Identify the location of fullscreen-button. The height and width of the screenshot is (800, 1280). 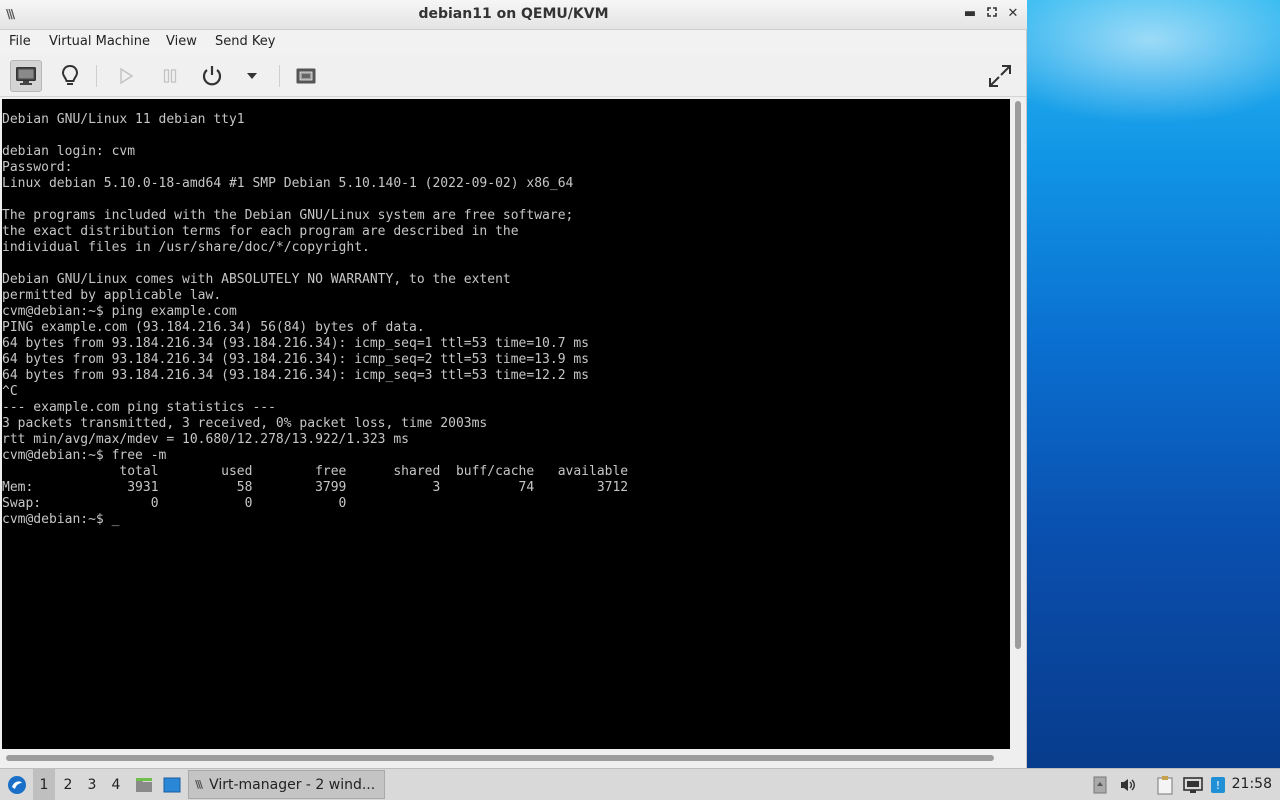
(1000, 76).